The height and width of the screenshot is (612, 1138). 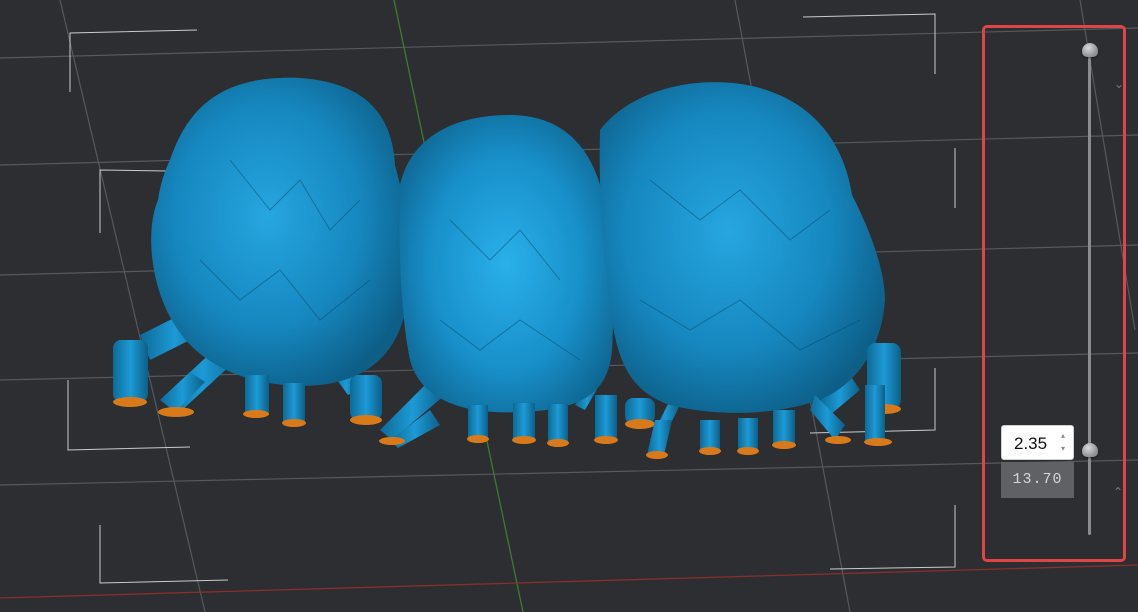 What do you see at coordinates (280, 231) in the screenshot?
I see `tooth-left` at bounding box center [280, 231].